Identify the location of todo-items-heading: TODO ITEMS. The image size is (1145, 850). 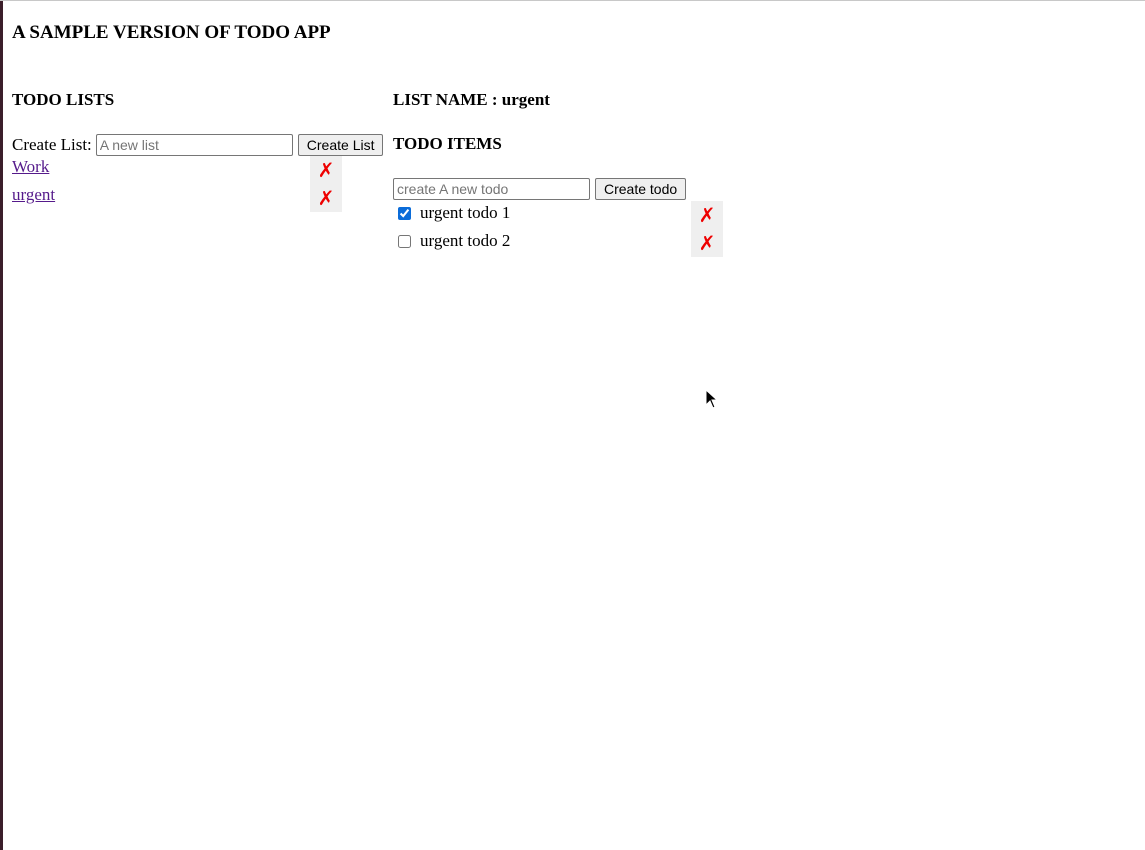
(447, 143).